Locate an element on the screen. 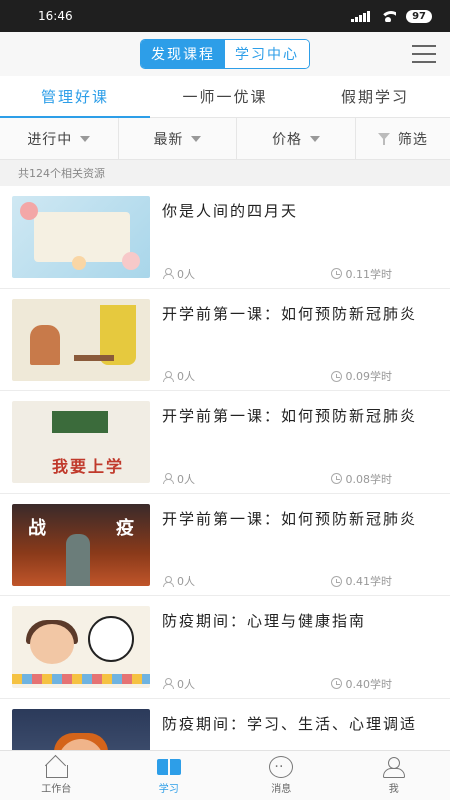 Image resolution: width=450 pixels, height=800 pixels. thumbnail-text: 战 is located at coordinates (37, 528).